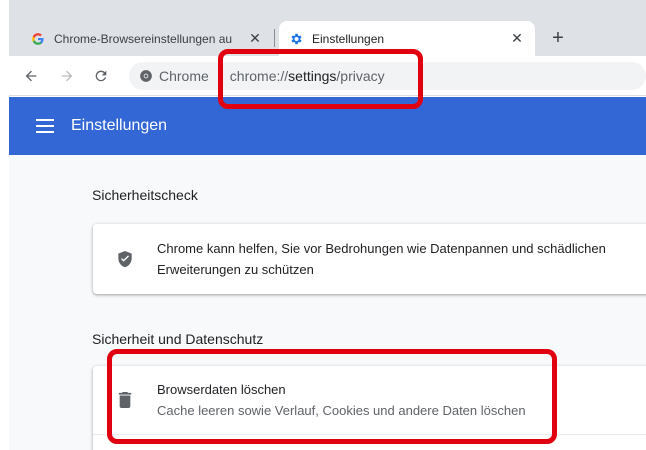  What do you see at coordinates (274, 38) in the screenshot?
I see `tab-separator` at bounding box center [274, 38].